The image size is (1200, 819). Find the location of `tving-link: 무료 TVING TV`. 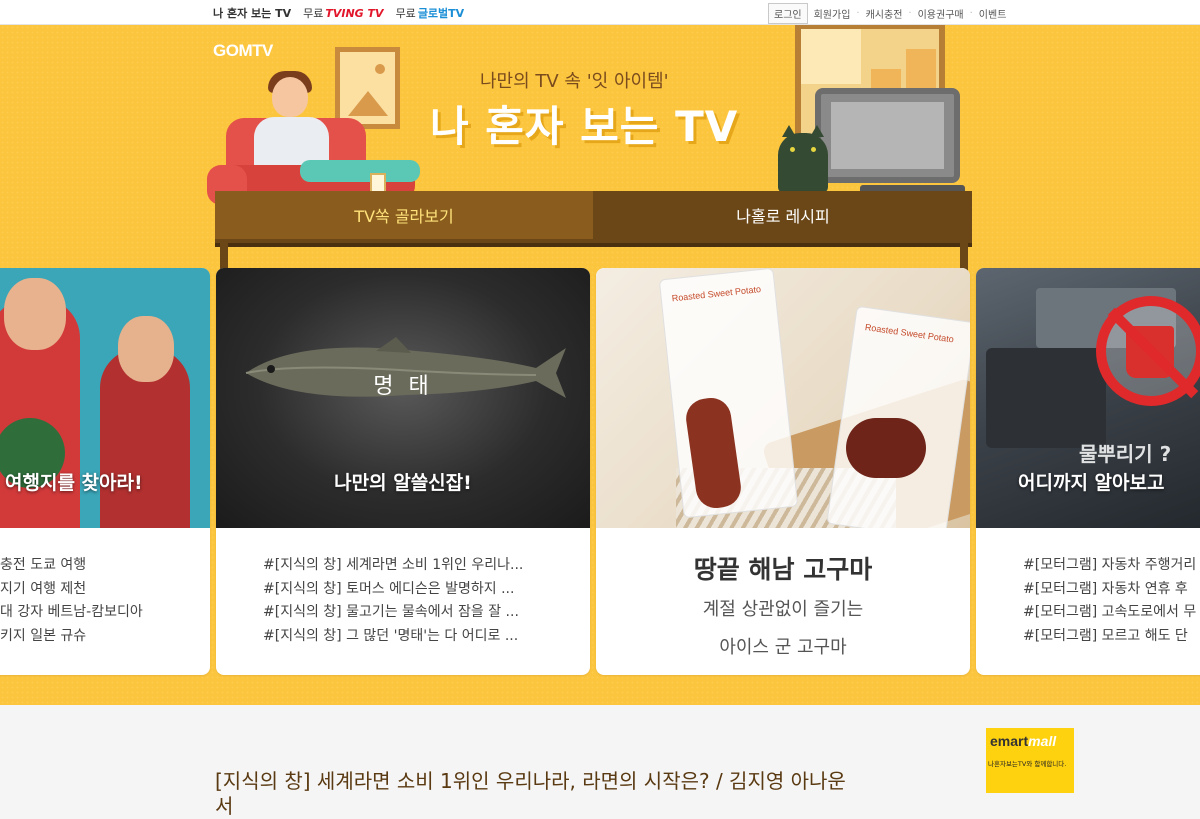

tving-link: 무료 TVING TV is located at coordinates (343, 13).